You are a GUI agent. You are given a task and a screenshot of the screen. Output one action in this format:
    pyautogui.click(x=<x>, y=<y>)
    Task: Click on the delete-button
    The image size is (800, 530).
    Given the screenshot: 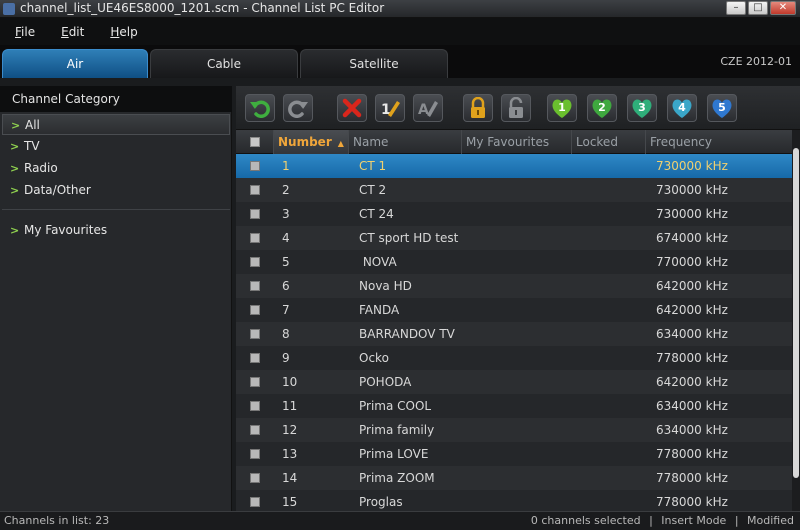 What is the action you would take?
    pyautogui.click(x=352, y=108)
    